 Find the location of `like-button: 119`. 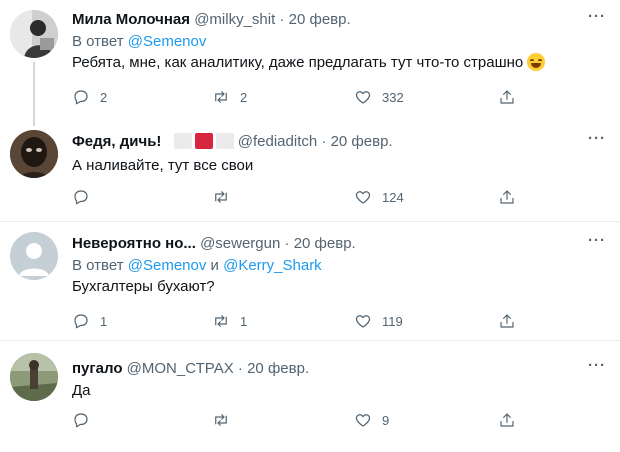

like-button: 119 is located at coordinates (378, 321).